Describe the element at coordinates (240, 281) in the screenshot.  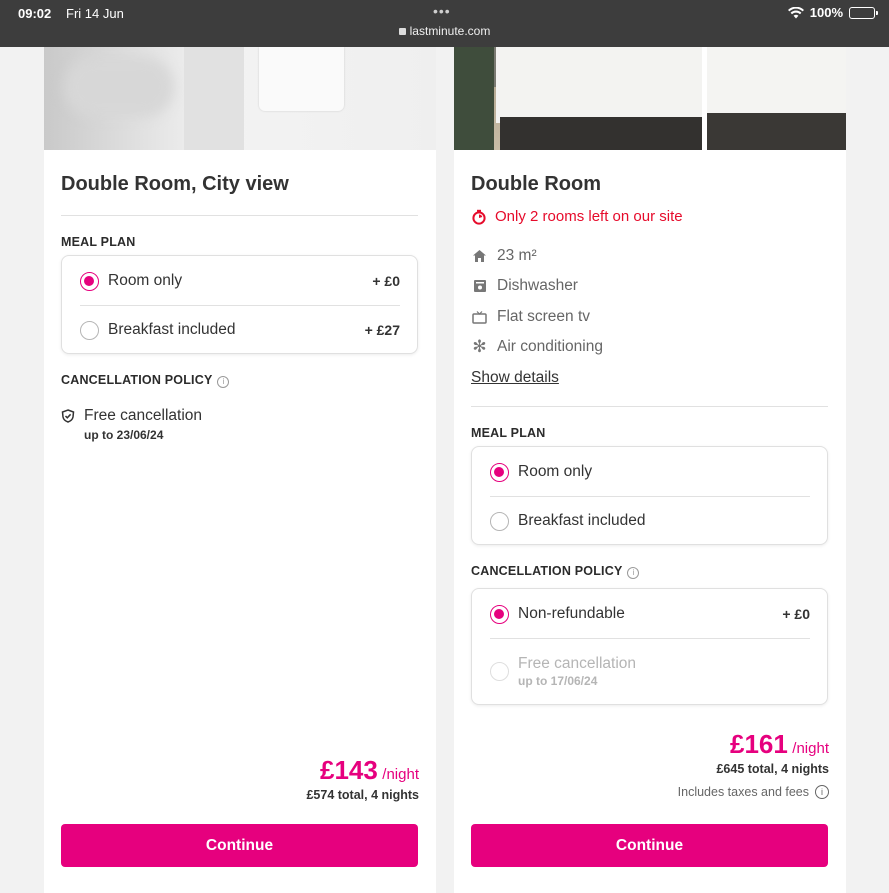
I see `meal-option-room-only: Room only + £0` at that location.